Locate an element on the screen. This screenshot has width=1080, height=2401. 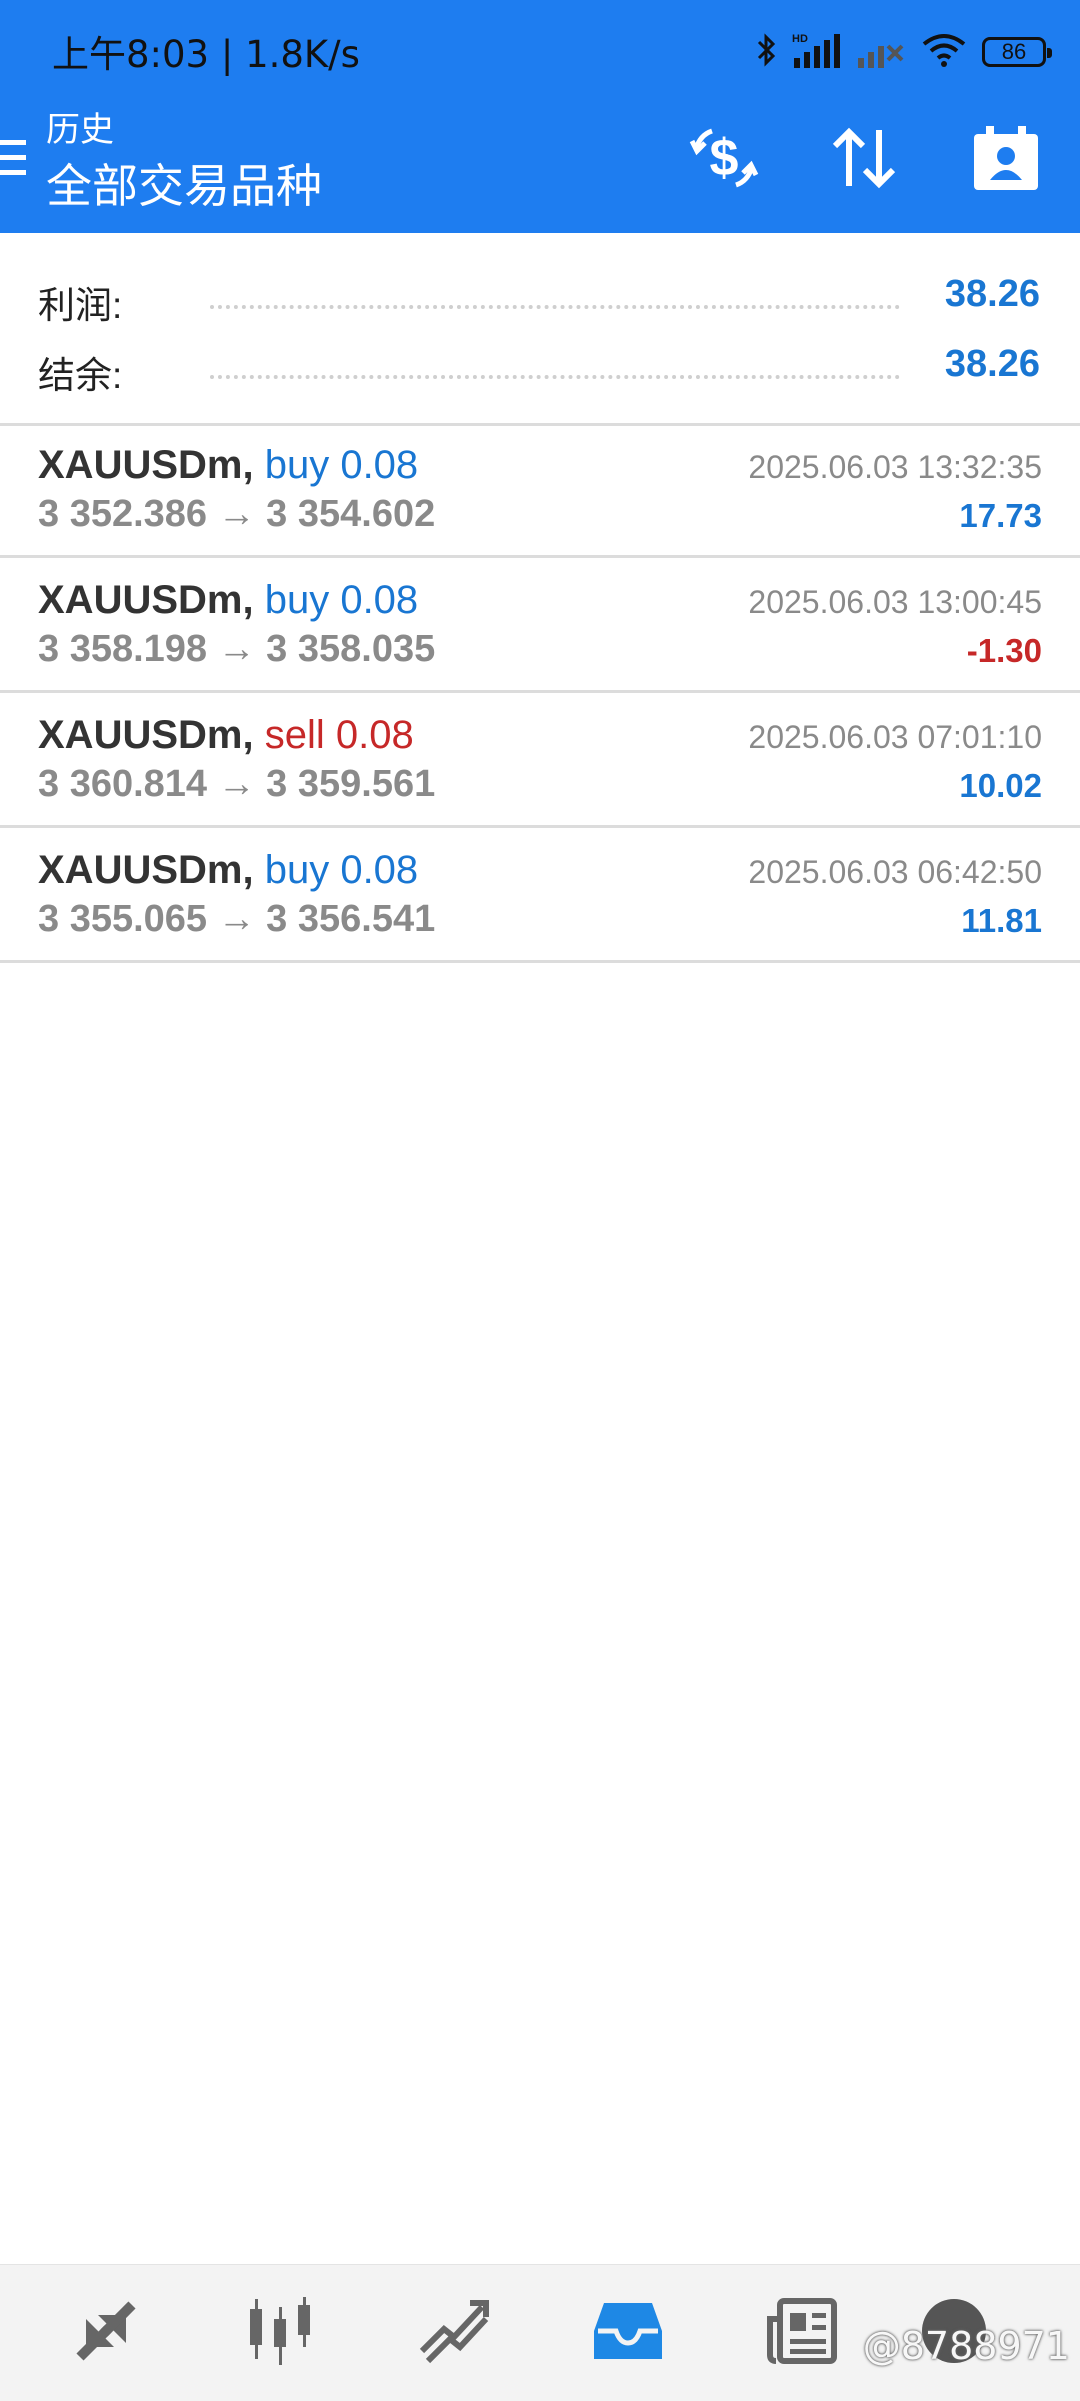
nav-chart is located at coordinates (280, 2333).